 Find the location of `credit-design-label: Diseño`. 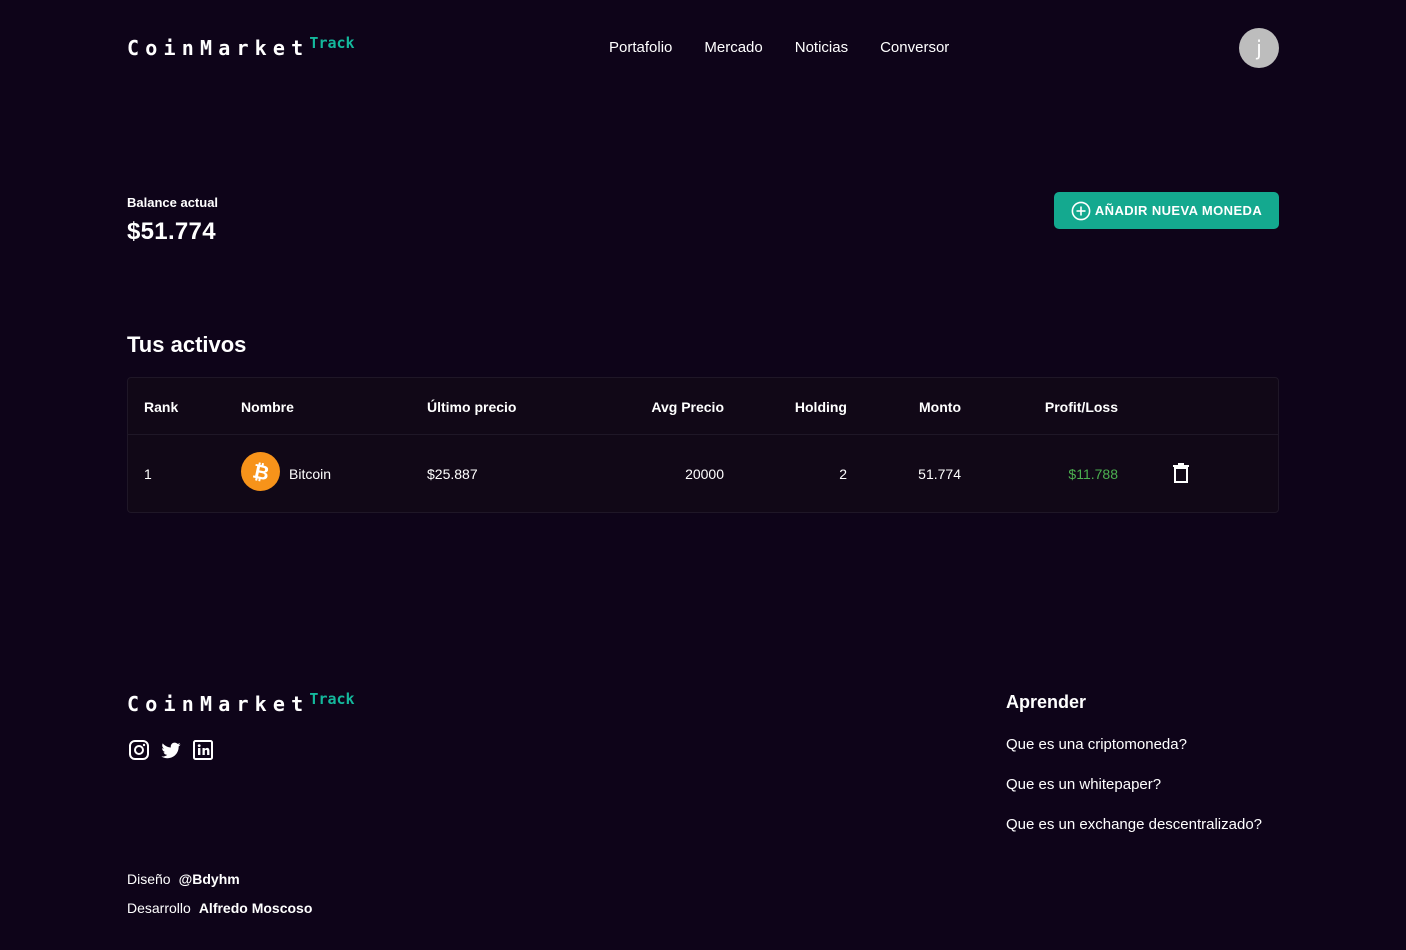

credit-design-label: Diseño is located at coordinates (149, 879).